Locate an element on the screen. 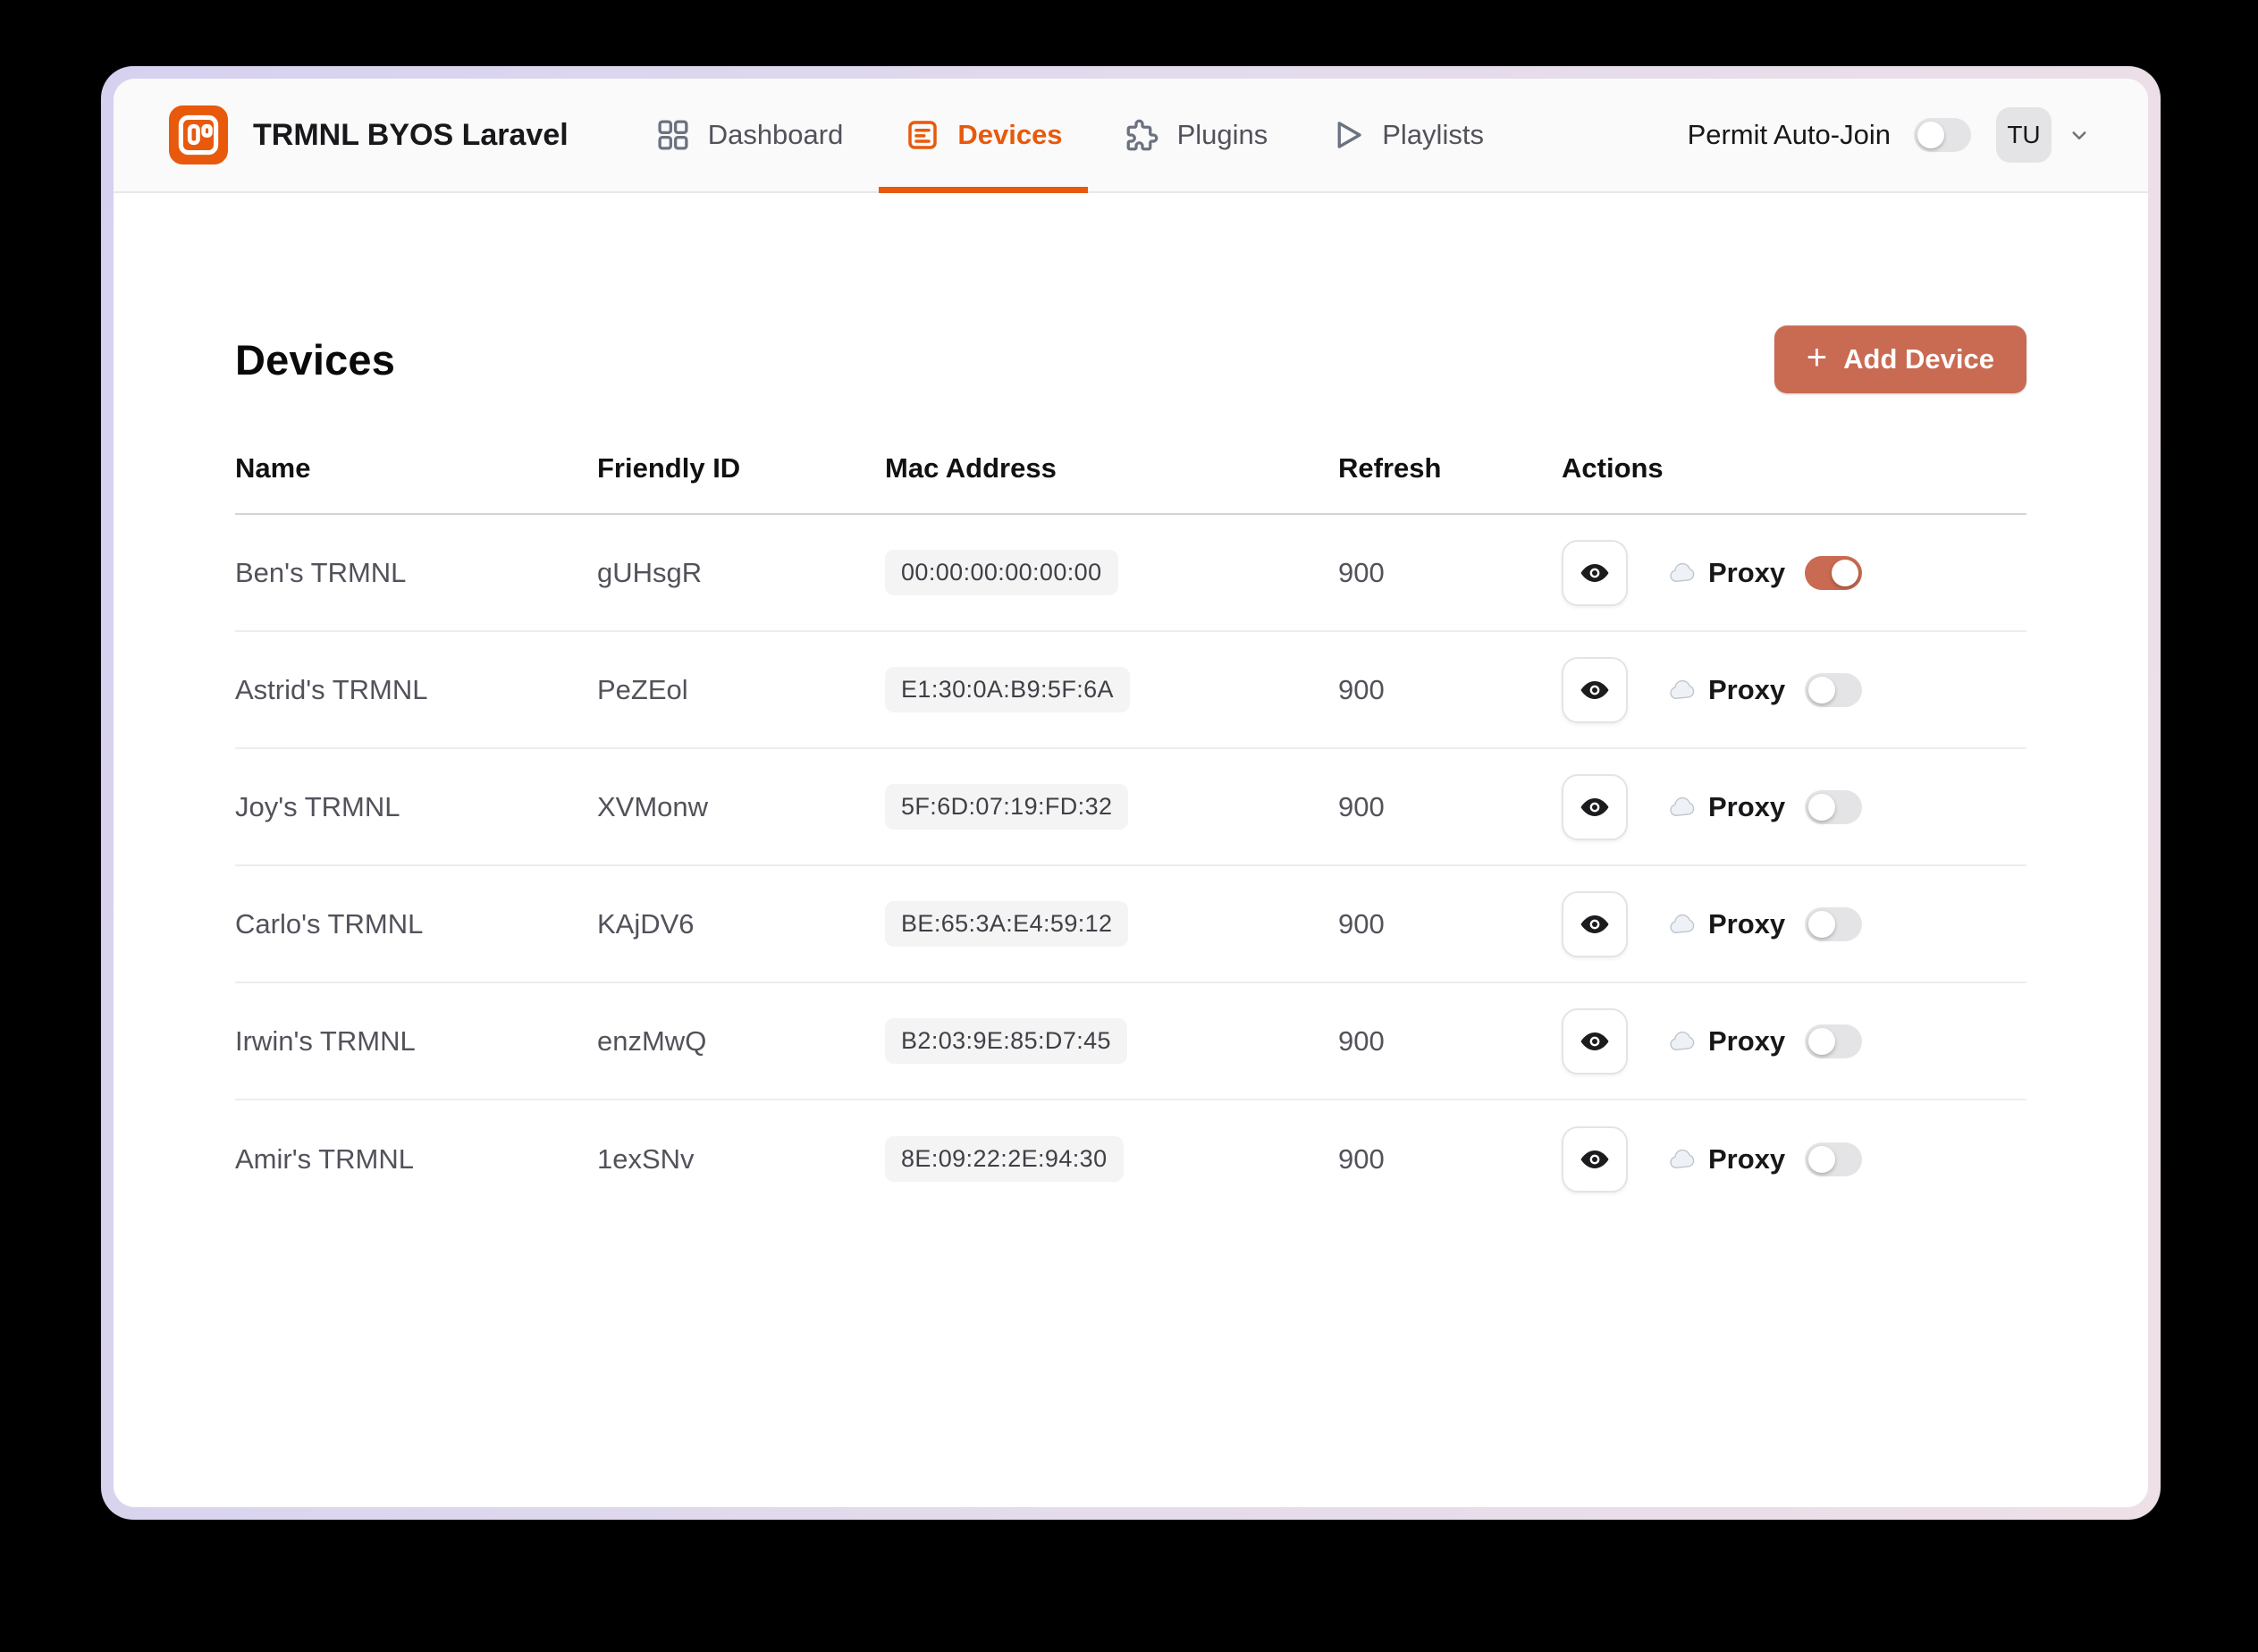 This screenshot has height=1652, width=2258. nav-label: Playlists is located at coordinates (1433, 134).